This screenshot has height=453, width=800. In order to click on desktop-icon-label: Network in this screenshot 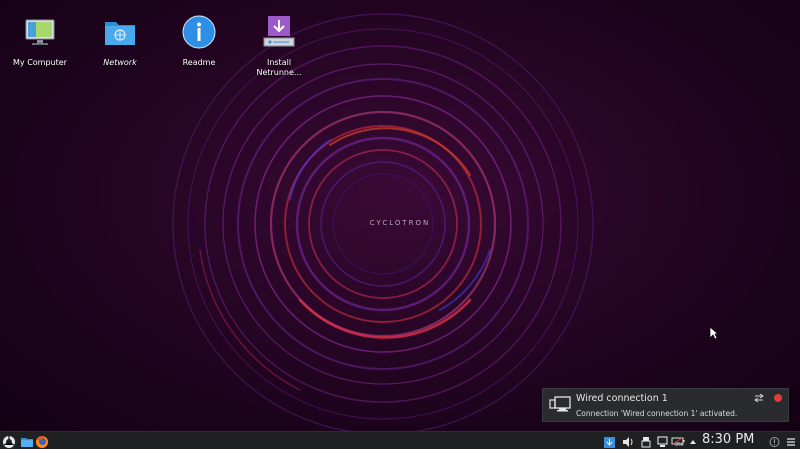, I will do `click(120, 62)`.